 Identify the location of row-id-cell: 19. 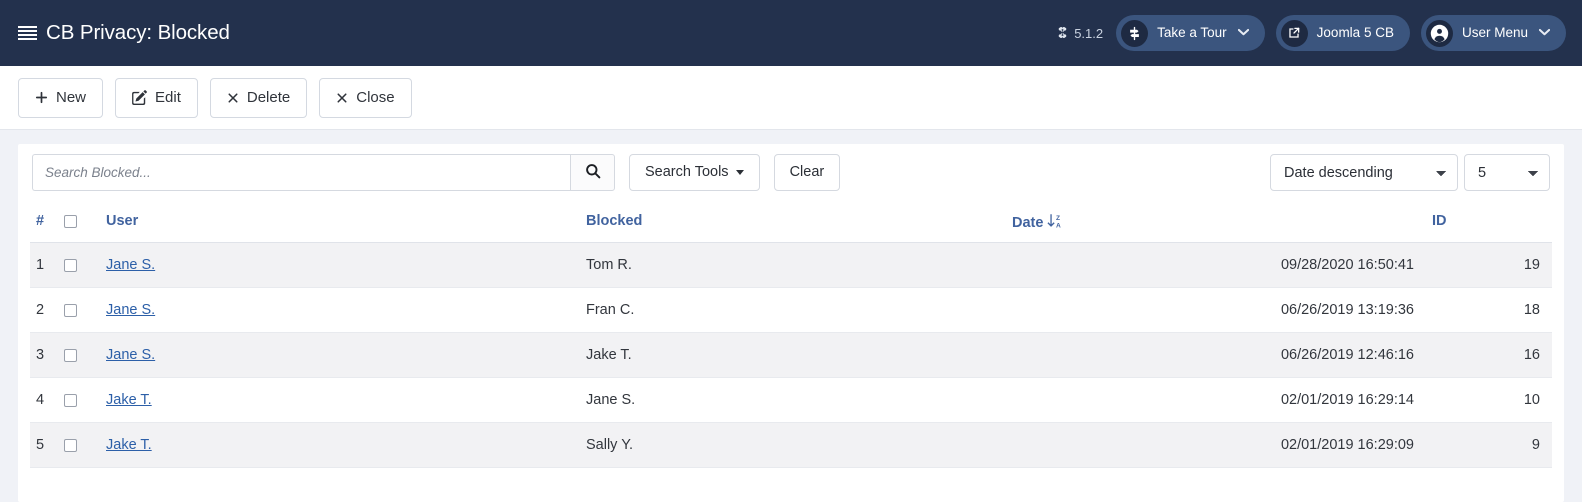
(1492, 265).